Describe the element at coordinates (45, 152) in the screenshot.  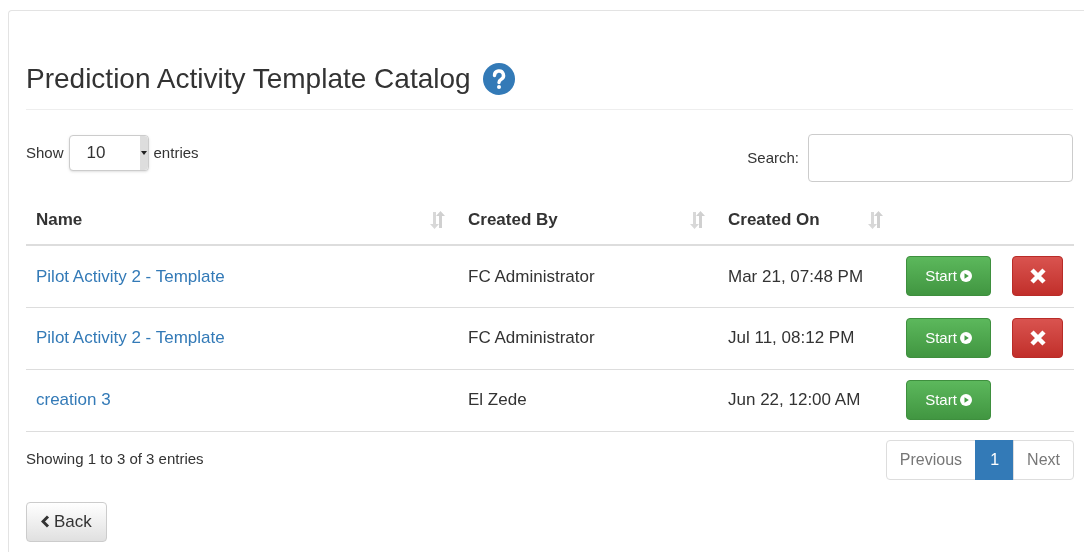
I see `show-label: Show` at that location.